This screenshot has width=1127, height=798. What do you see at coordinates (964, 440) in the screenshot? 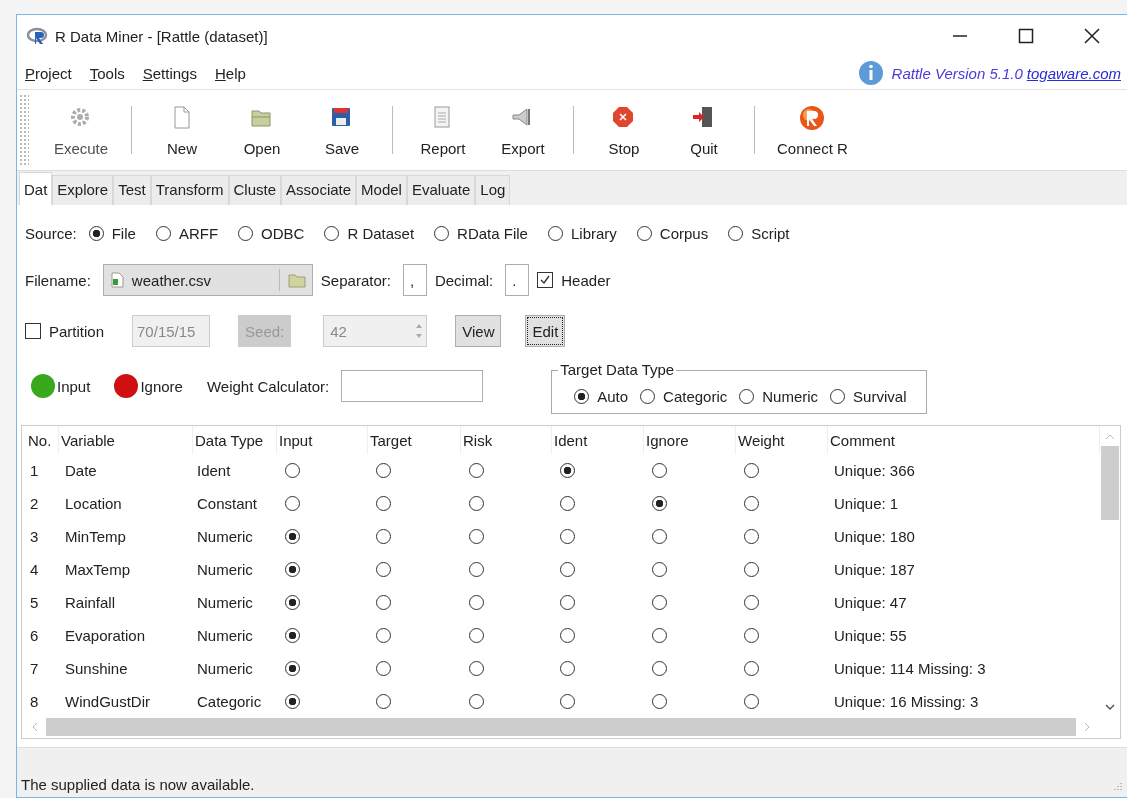
I see `column-header: Comment` at bounding box center [964, 440].